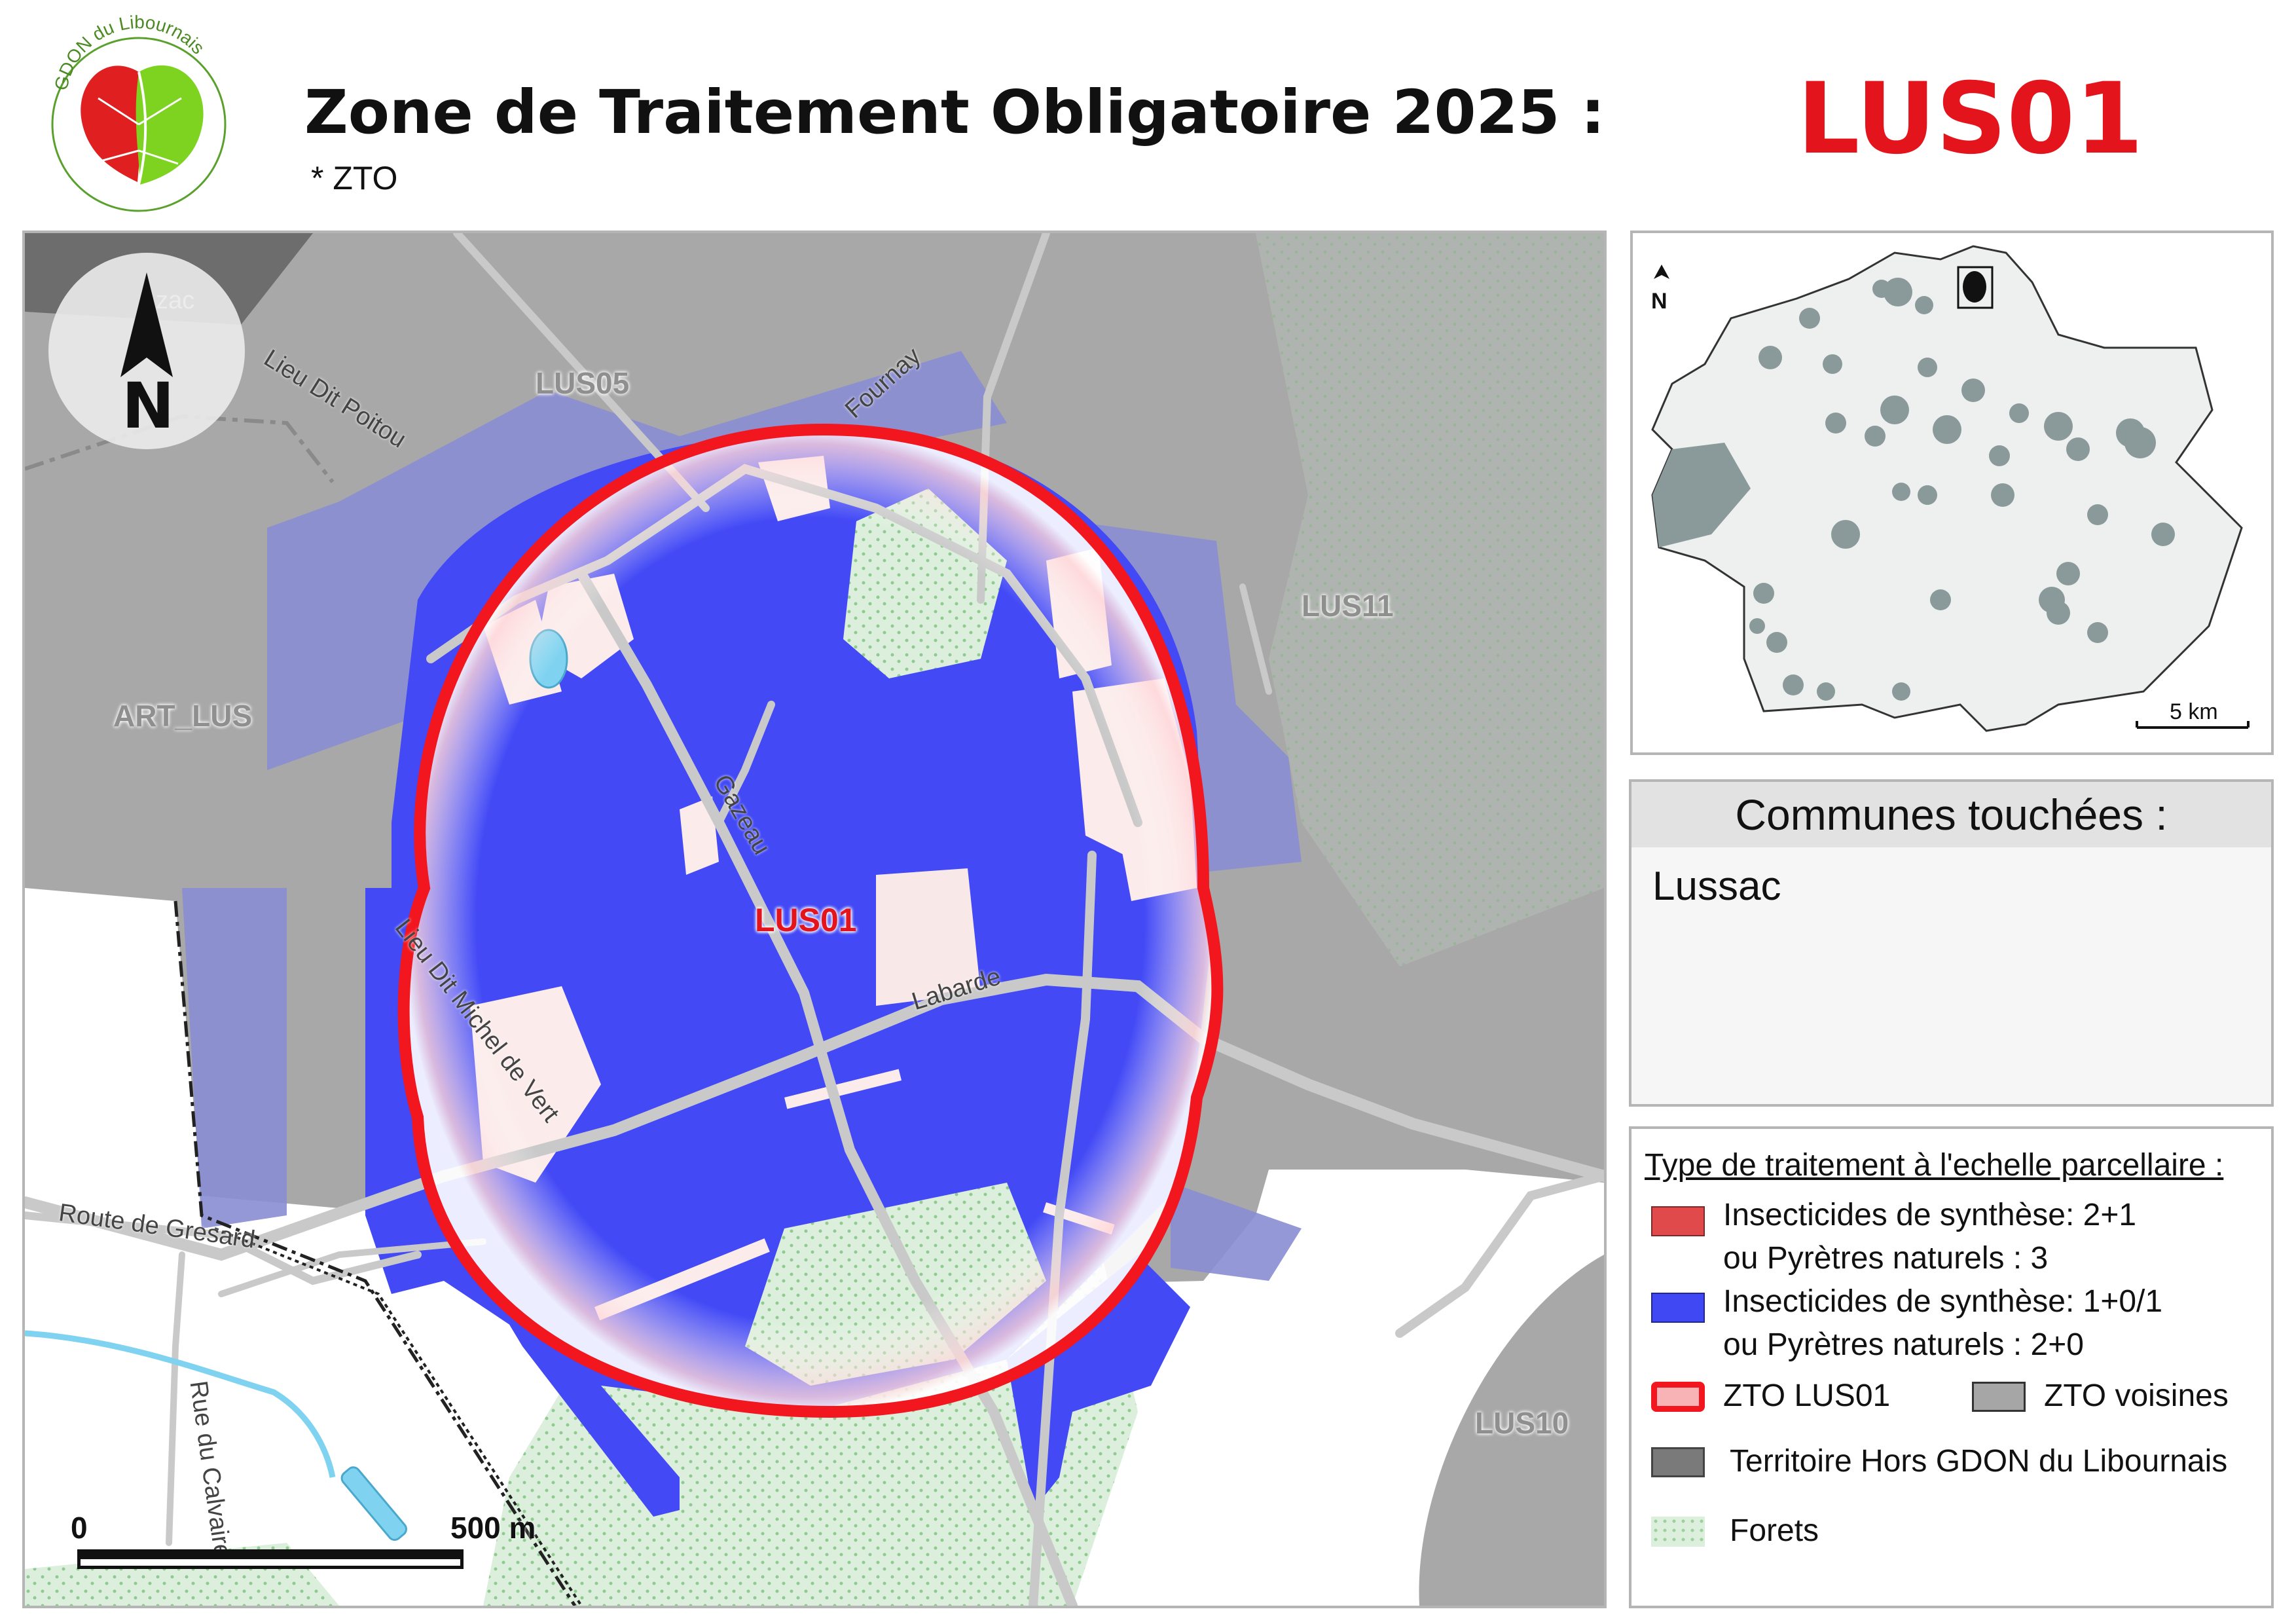  What do you see at coordinates (1807, 1395) in the screenshot?
I see `legend-zto-label: ZTO LUS01` at bounding box center [1807, 1395].